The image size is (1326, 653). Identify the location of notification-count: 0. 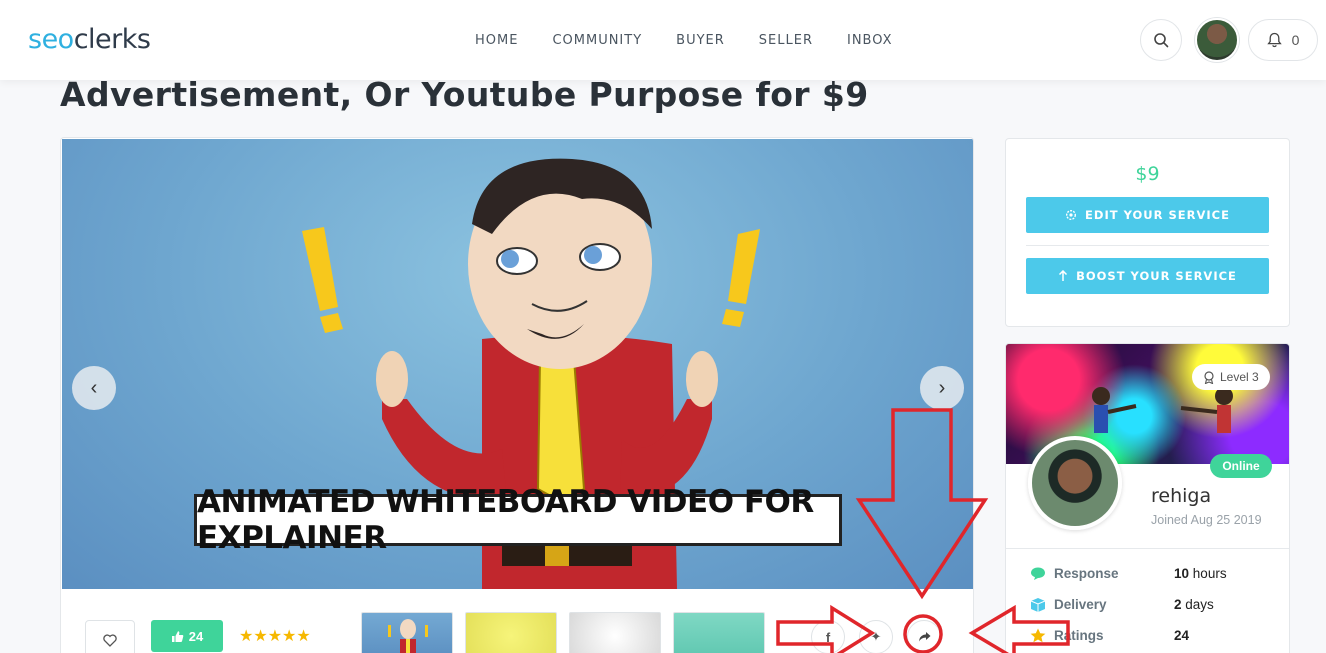
(1295, 40).